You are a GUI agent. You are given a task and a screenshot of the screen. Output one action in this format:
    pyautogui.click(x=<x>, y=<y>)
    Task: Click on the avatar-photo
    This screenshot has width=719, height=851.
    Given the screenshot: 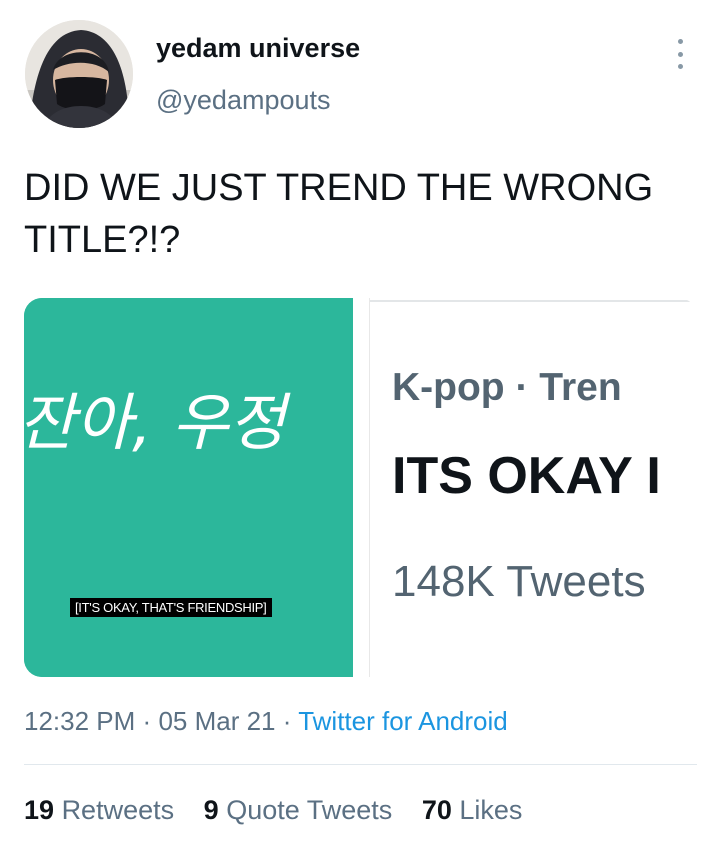 What is the action you would take?
    pyautogui.click(x=79, y=74)
    